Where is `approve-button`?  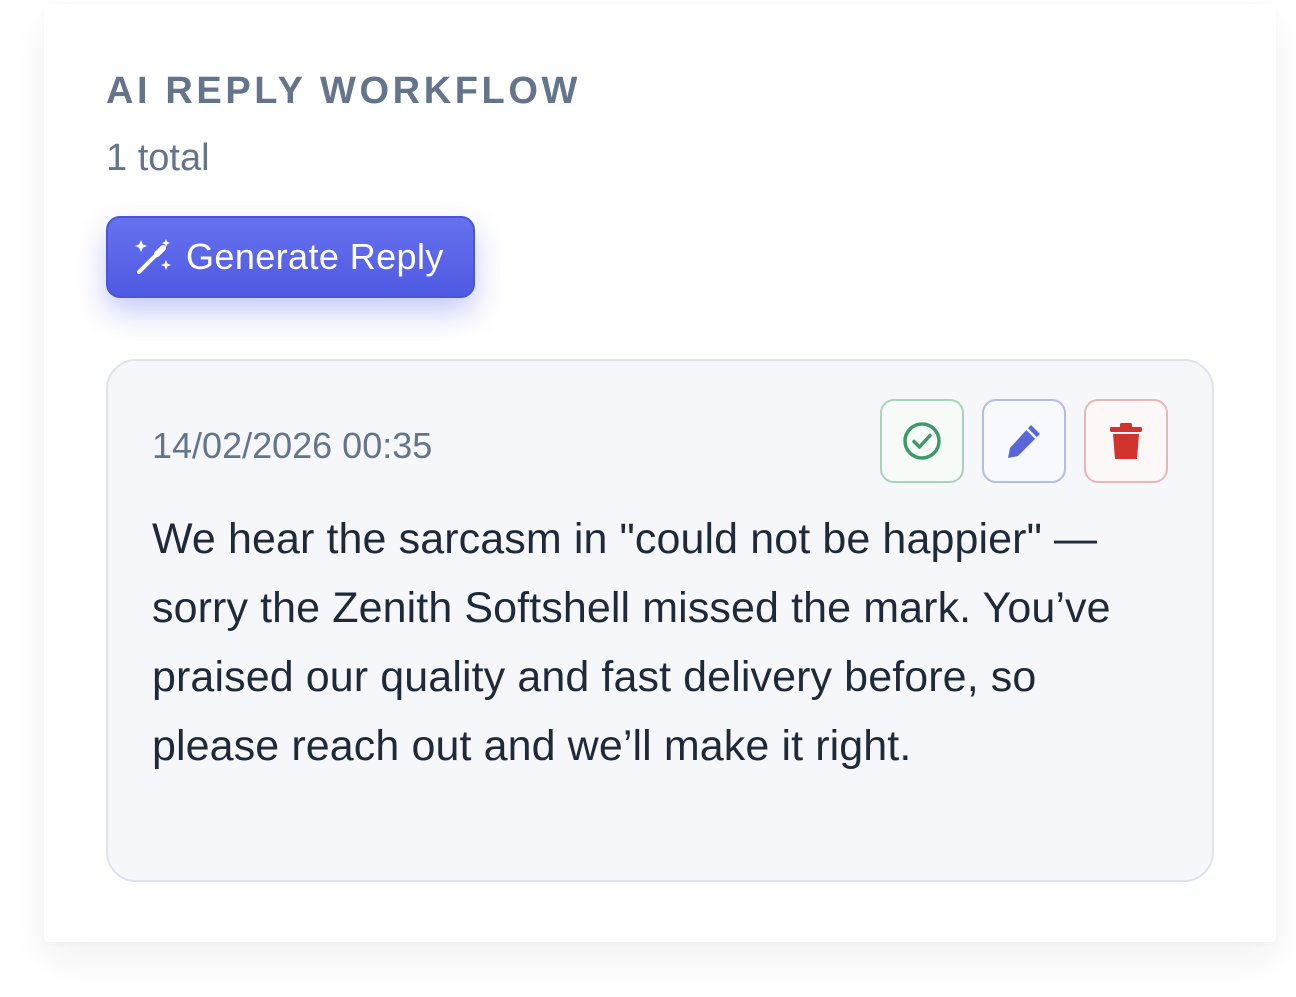
approve-button is located at coordinates (922, 441).